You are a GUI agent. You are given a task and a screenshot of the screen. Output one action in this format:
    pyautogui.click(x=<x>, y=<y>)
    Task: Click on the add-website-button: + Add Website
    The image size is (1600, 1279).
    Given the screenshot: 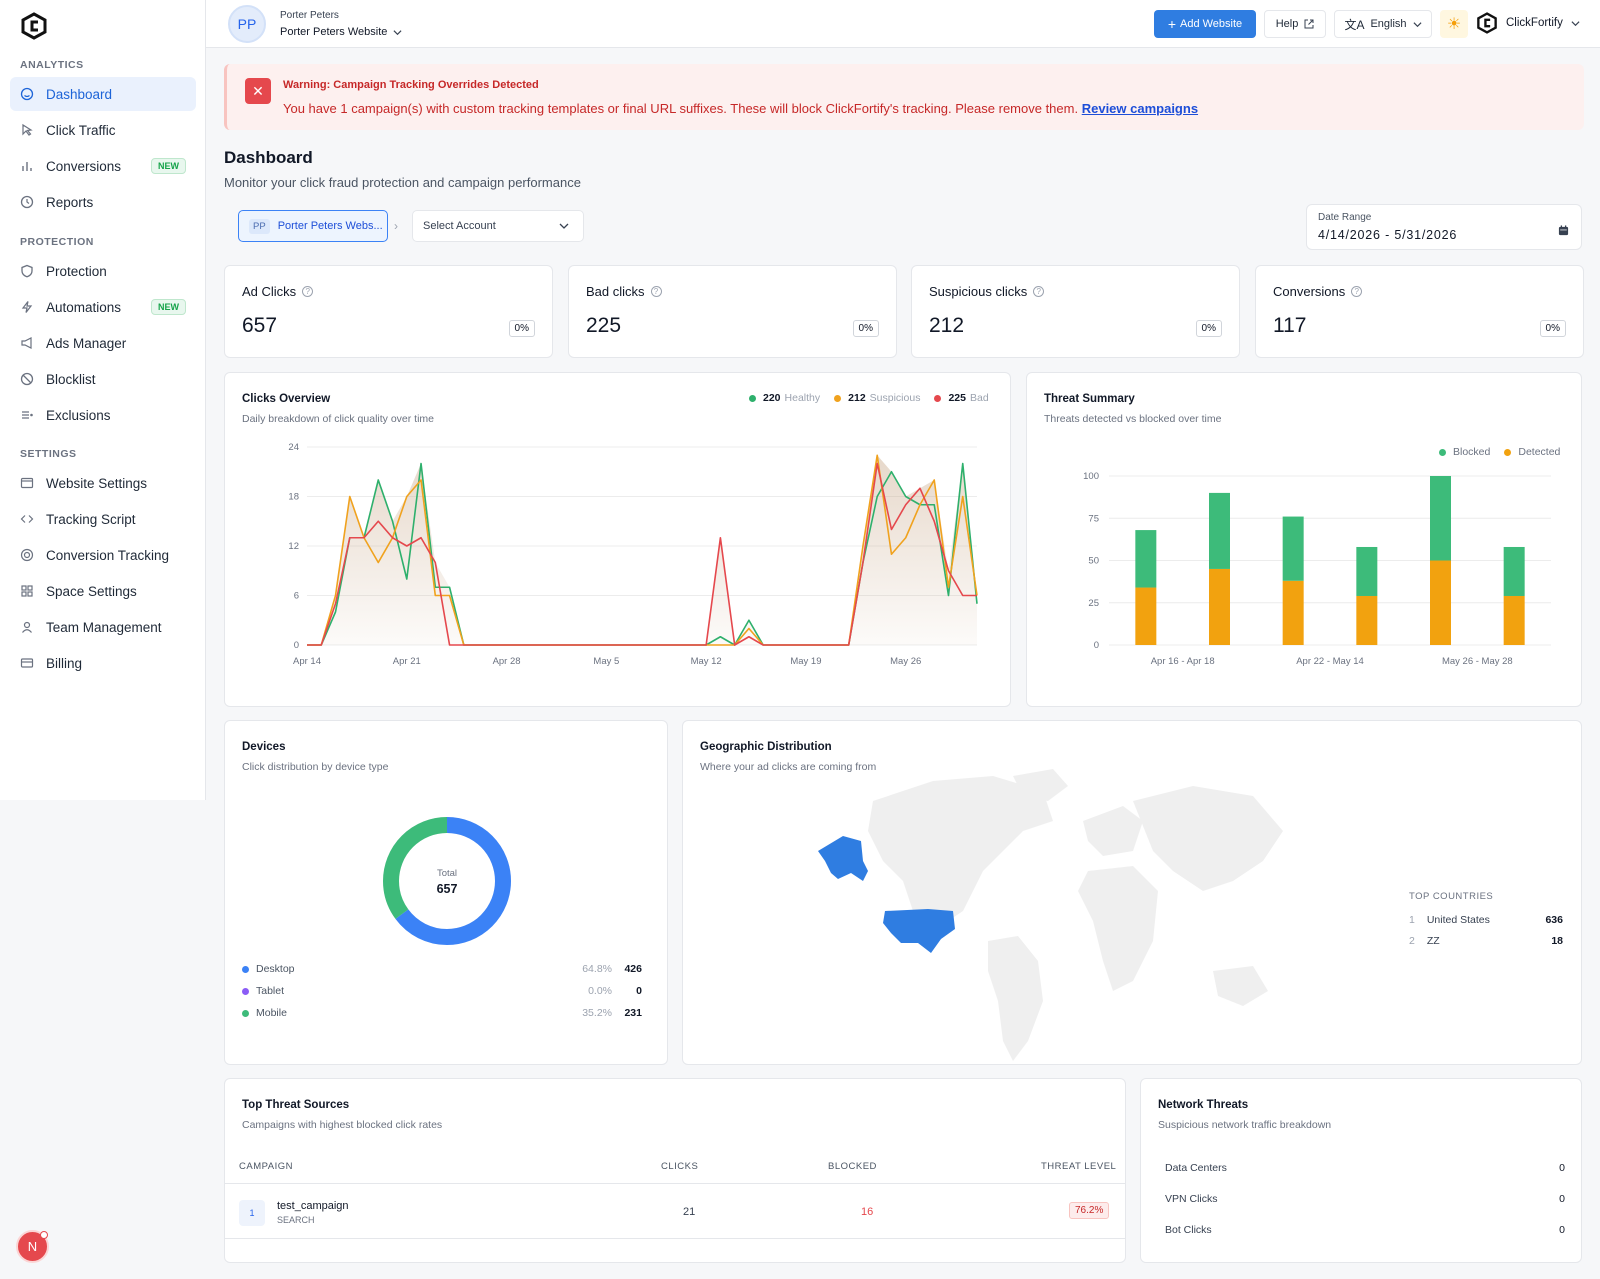 What is the action you would take?
    pyautogui.click(x=1205, y=24)
    